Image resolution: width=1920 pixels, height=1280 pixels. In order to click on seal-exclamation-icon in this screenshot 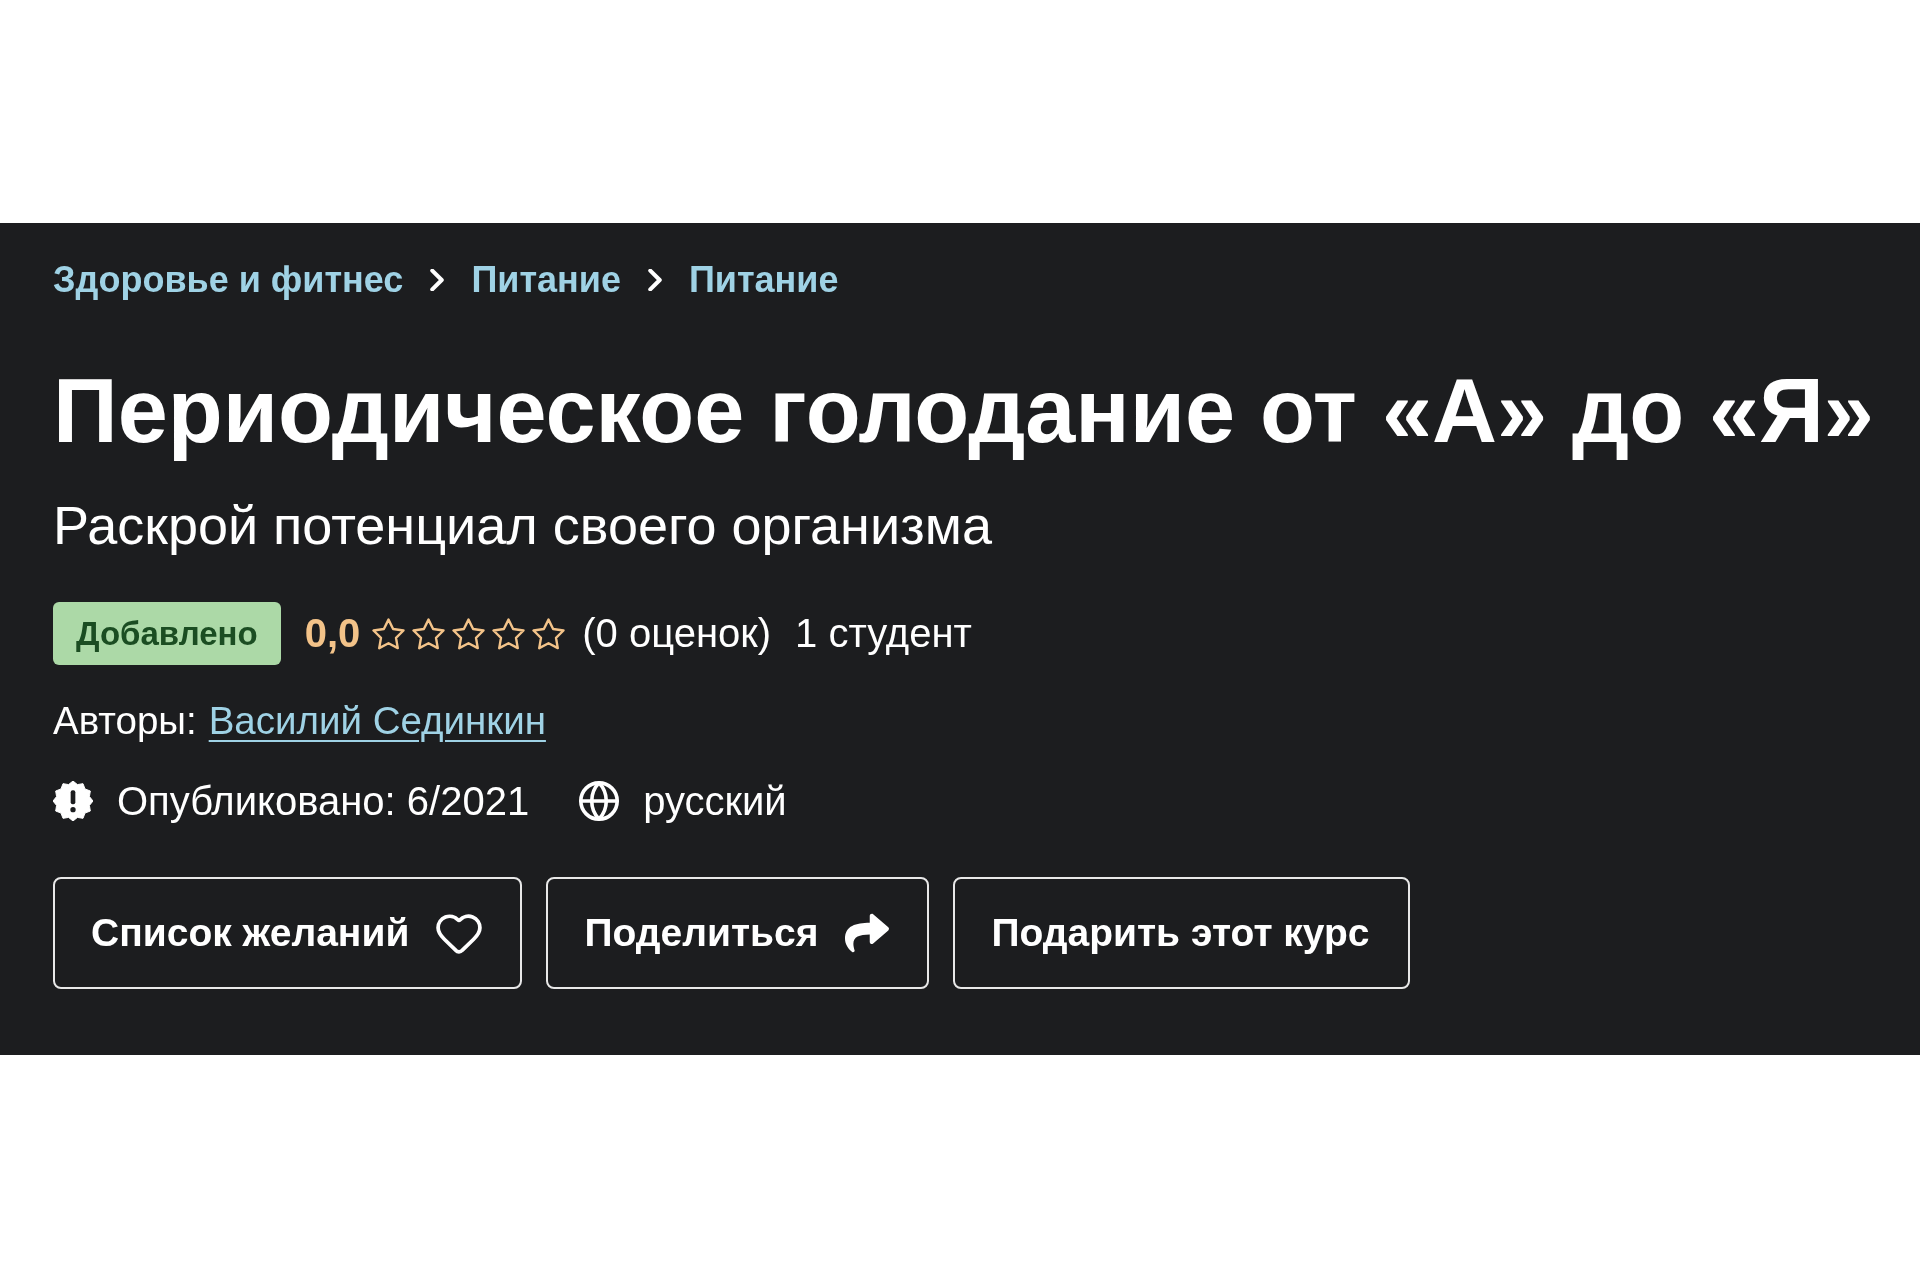, I will do `click(73, 801)`.